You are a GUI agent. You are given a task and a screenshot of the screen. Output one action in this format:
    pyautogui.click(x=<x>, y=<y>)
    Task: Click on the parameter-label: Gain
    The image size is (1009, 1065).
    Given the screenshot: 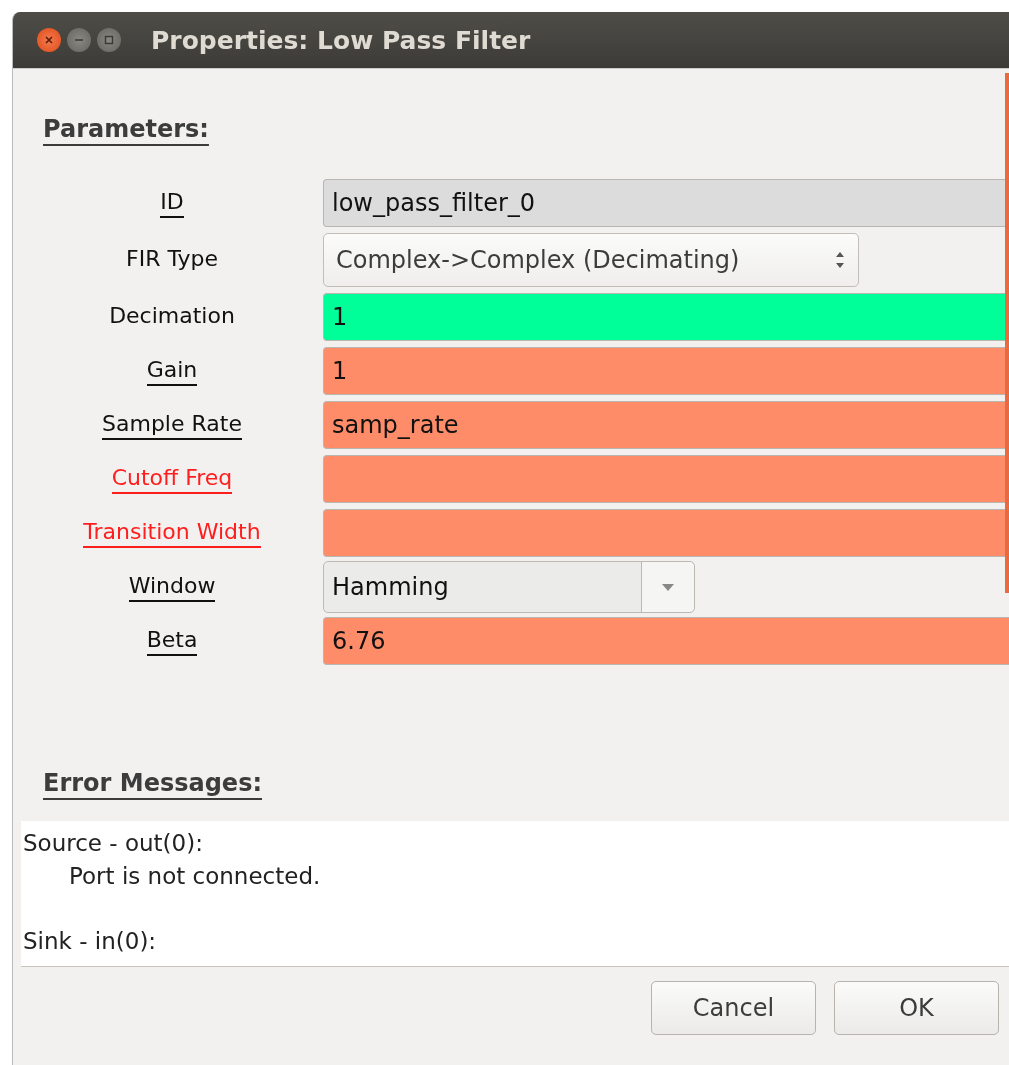 What is the action you would take?
    pyautogui.click(x=172, y=371)
    